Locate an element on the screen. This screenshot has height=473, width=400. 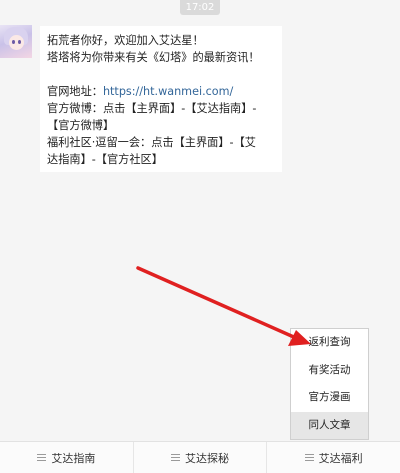
bottom-tab-label: 艾达探秘 is located at coordinates (207, 458).